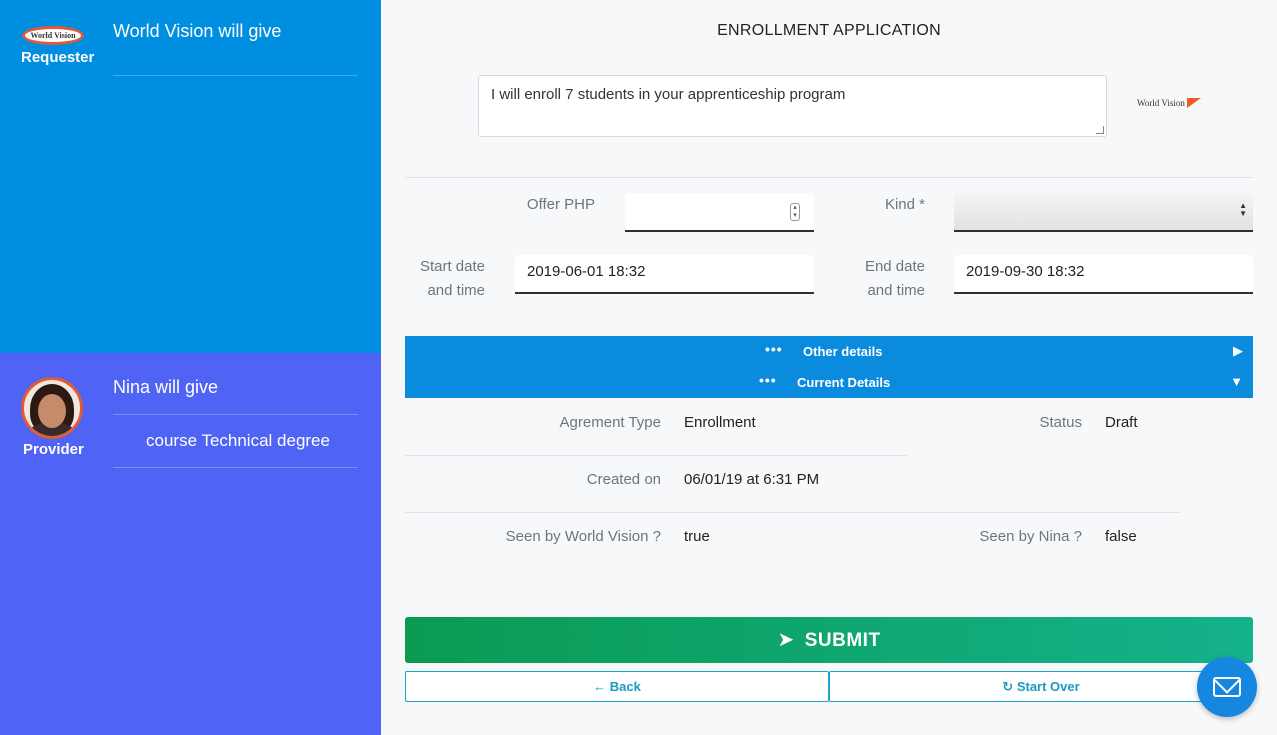 This screenshot has height=735, width=1277. What do you see at coordinates (786, 640) in the screenshot?
I see `paper-plane-icon: ➤` at bounding box center [786, 640].